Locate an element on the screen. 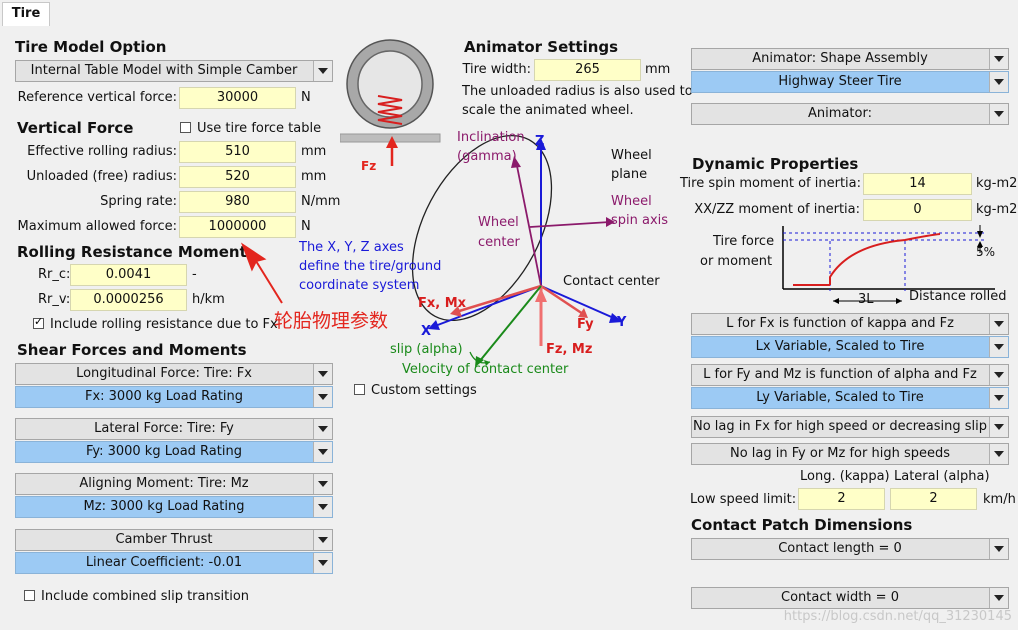  xx-inertia-field: 0 is located at coordinates (917, 210).